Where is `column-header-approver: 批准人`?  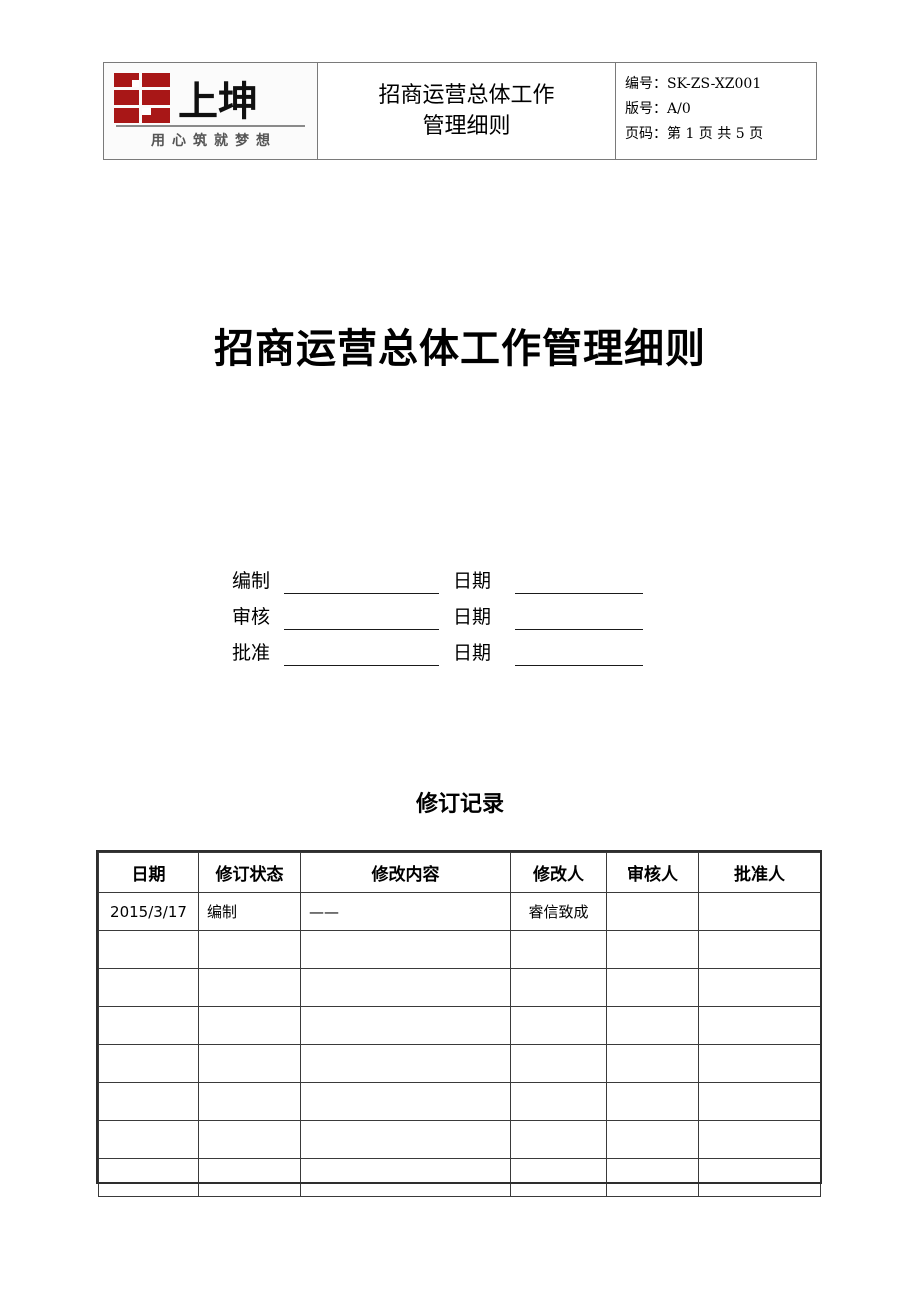 column-header-approver: 批准人 is located at coordinates (759, 872).